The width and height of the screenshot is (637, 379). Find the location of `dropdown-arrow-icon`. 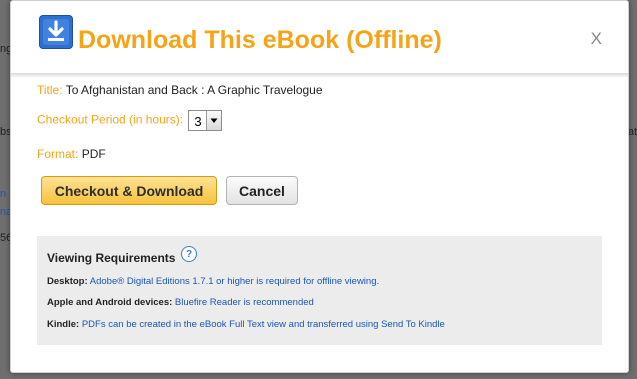

dropdown-arrow-icon is located at coordinates (214, 120).